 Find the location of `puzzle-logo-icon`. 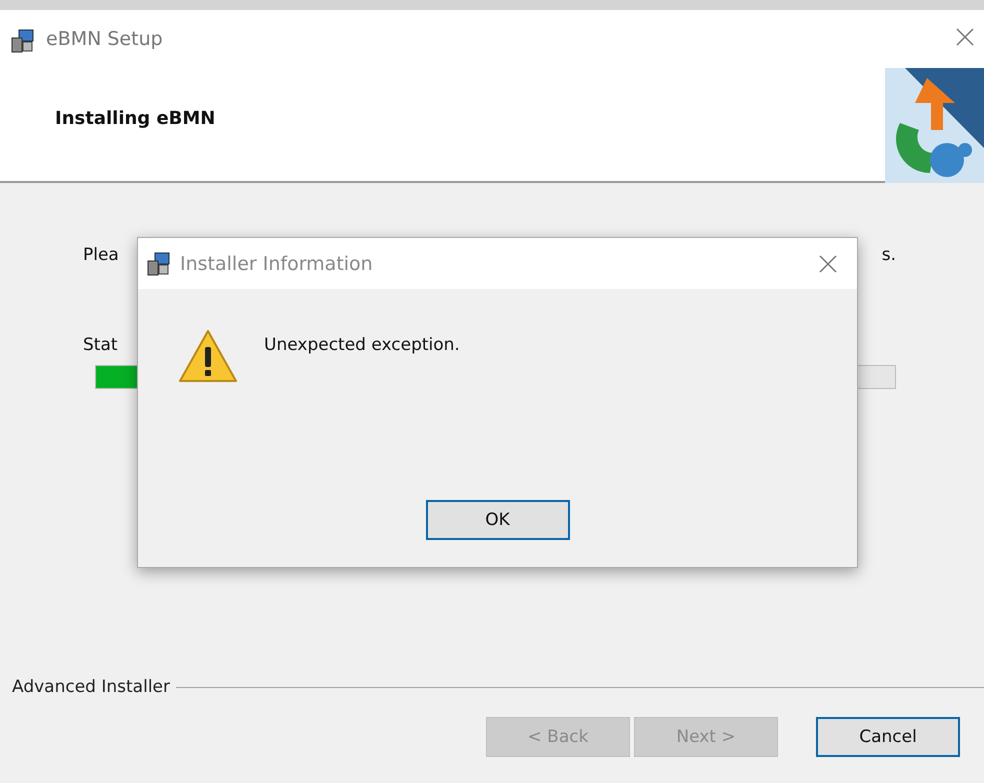

puzzle-logo-icon is located at coordinates (934, 125).